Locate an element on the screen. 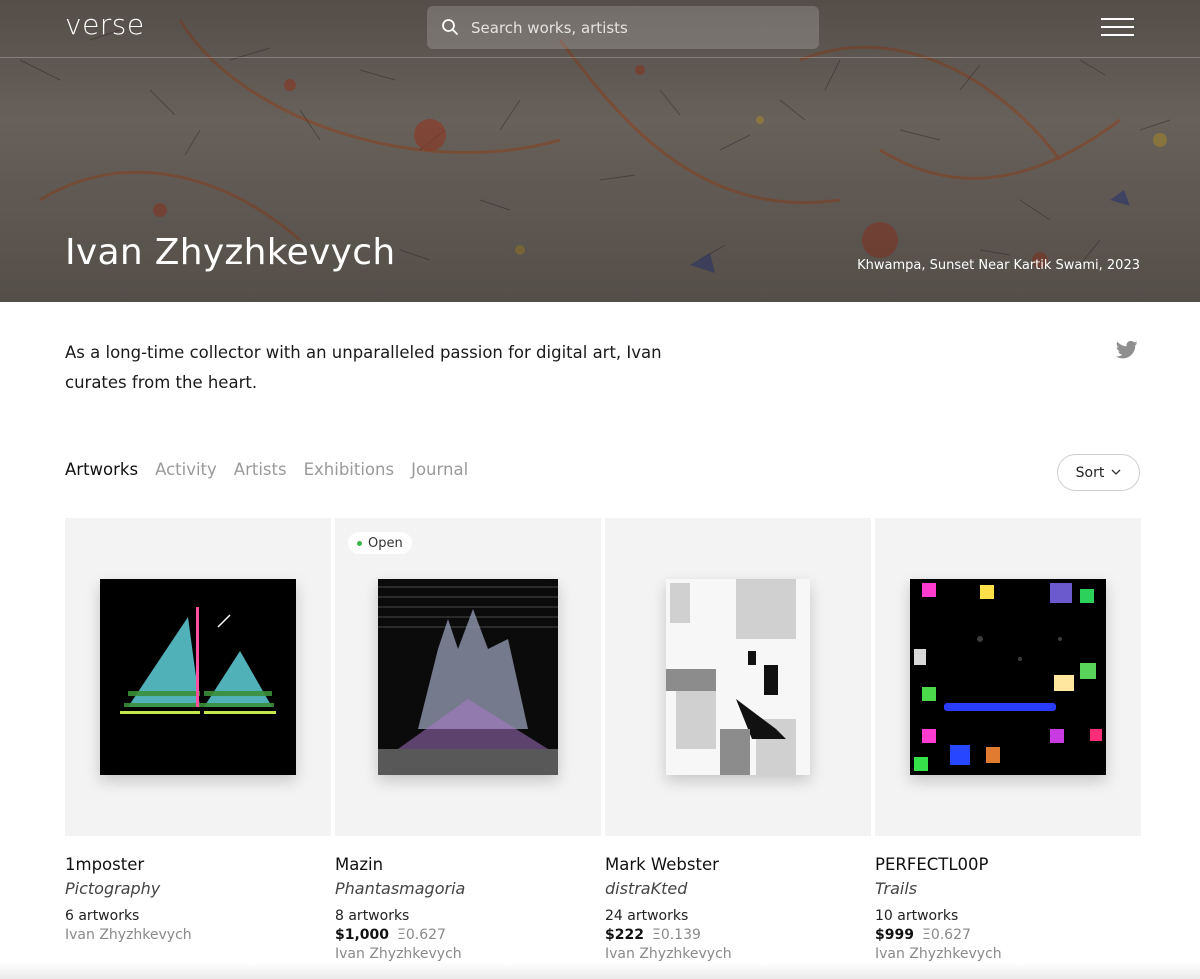 This screenshot has height=979, width=1200. search-bar is located at coordinates (623, 27).